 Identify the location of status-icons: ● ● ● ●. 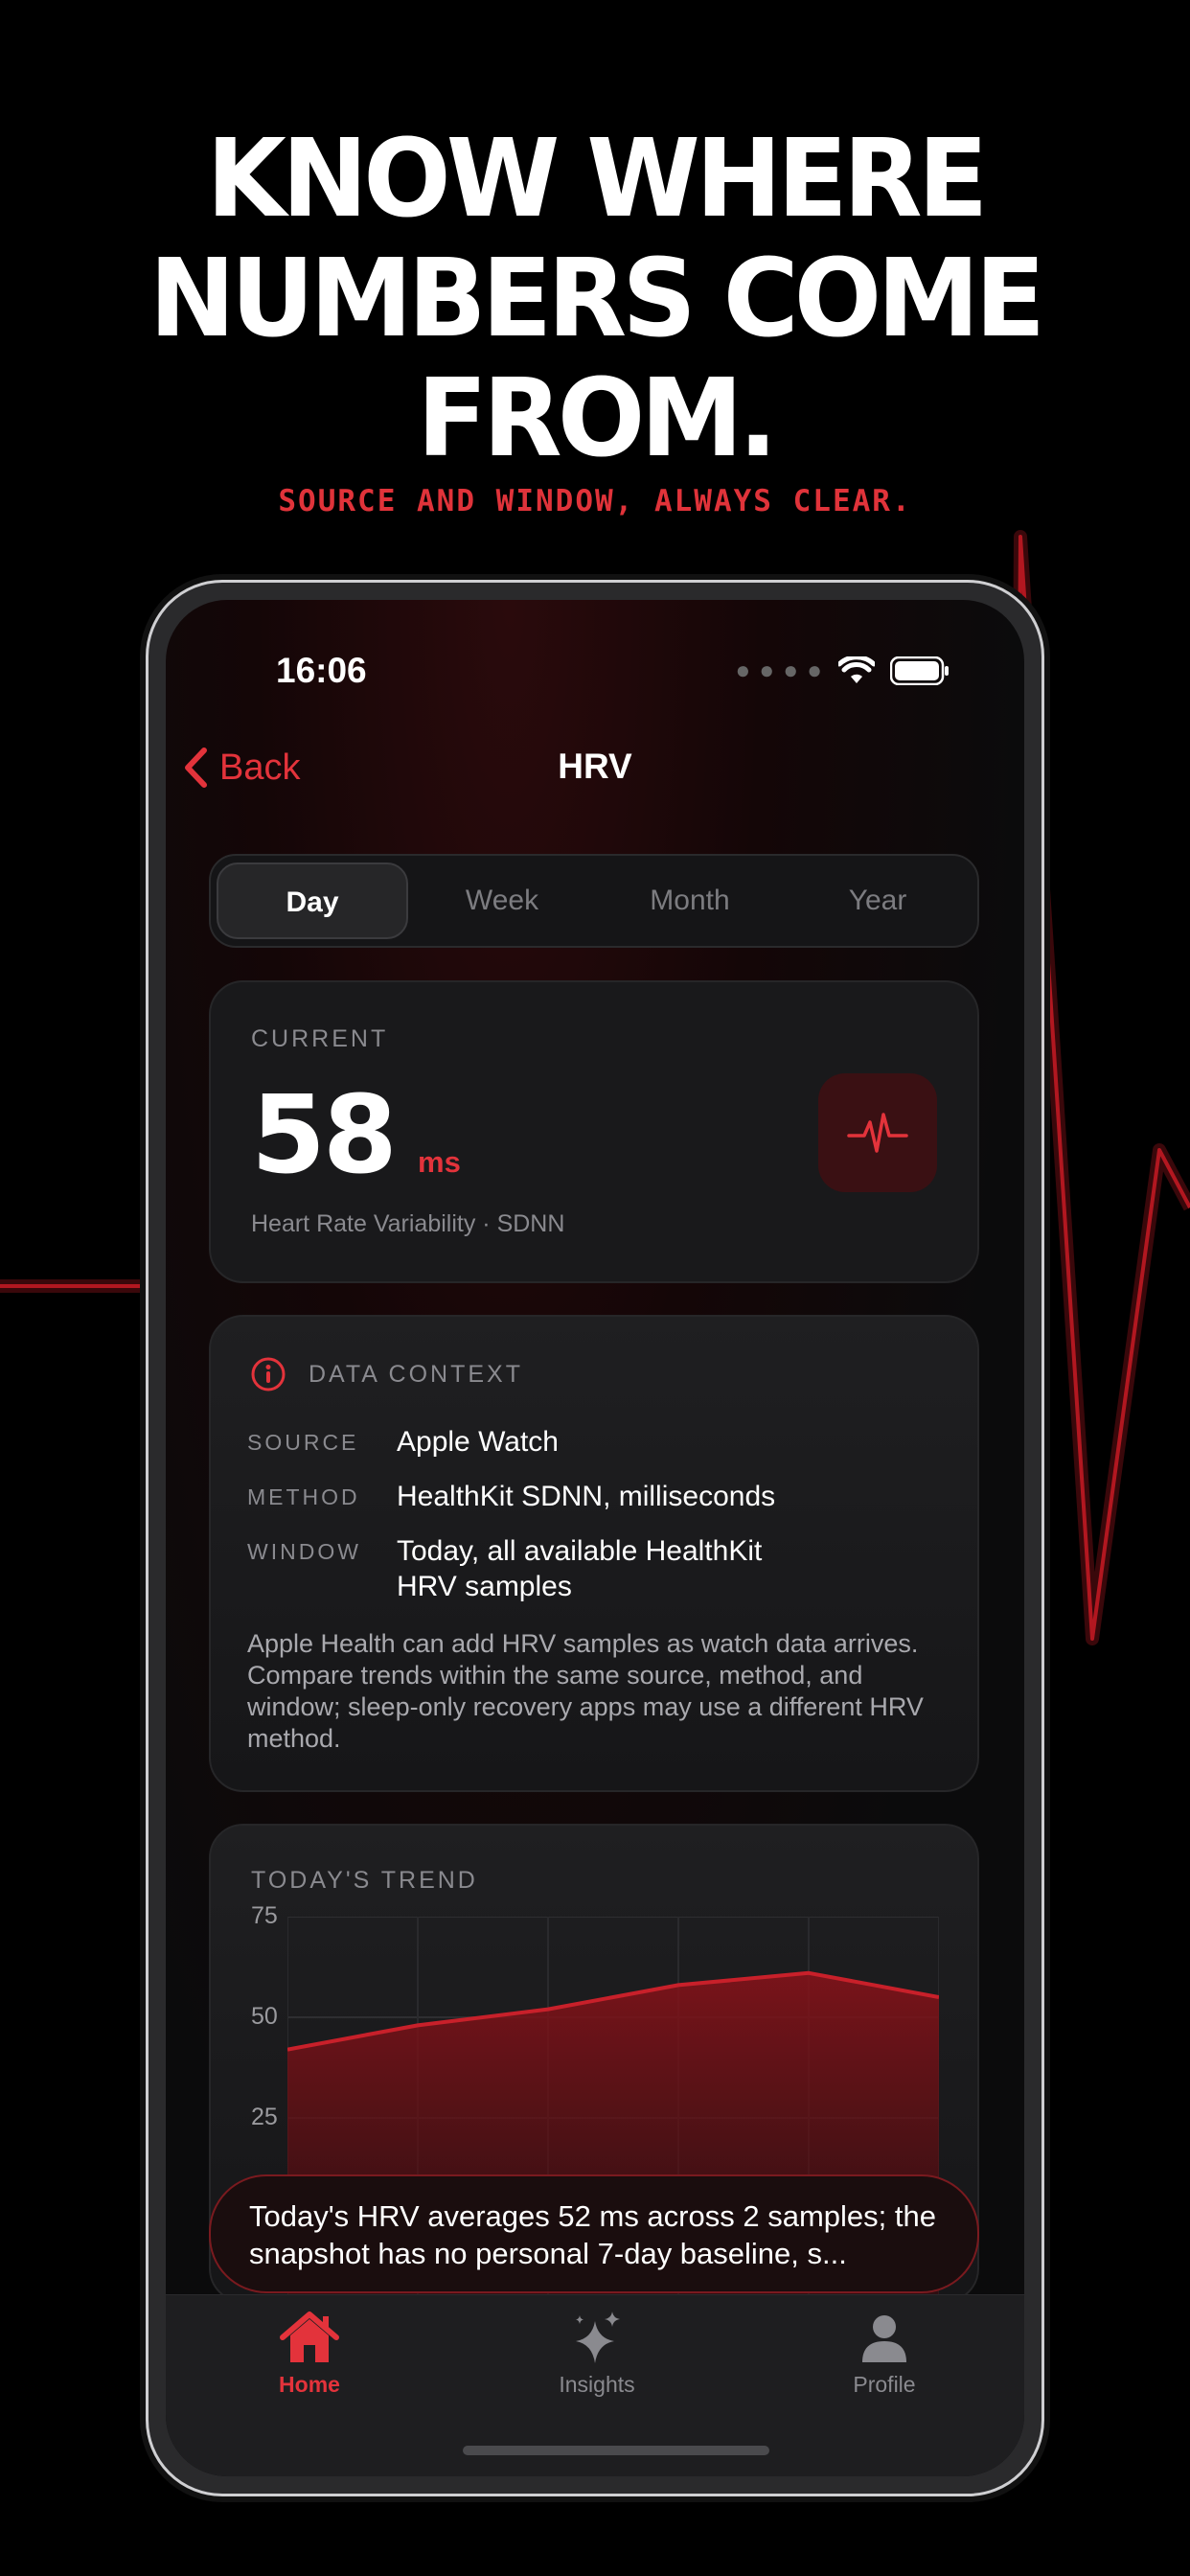
(843, 670).